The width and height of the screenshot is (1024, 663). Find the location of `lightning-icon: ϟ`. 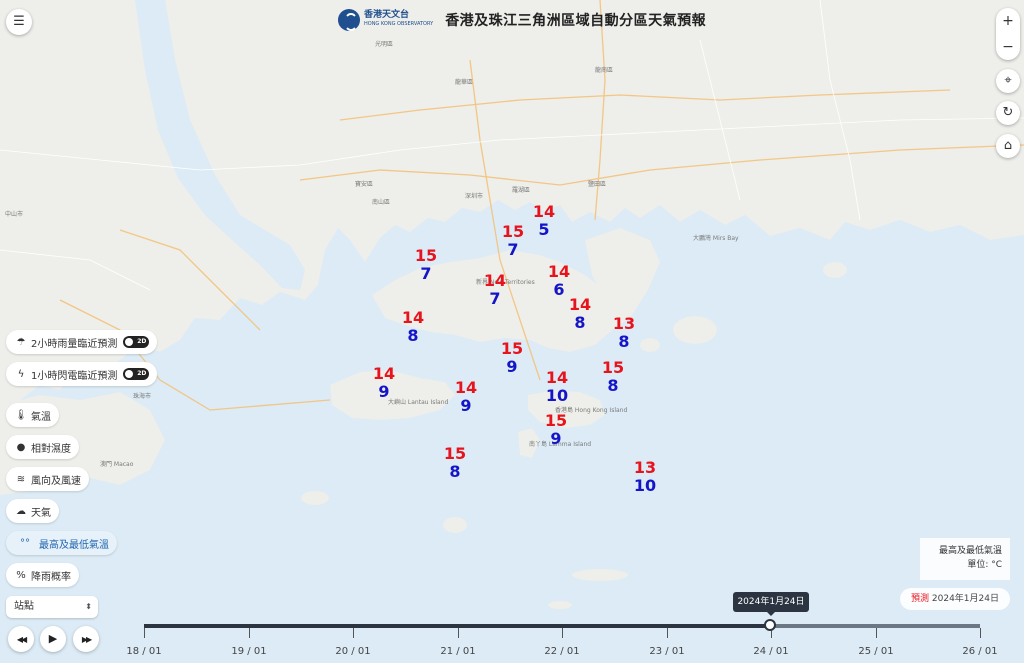

lightning-icon: ϟ is located at coordinates (21, 374).